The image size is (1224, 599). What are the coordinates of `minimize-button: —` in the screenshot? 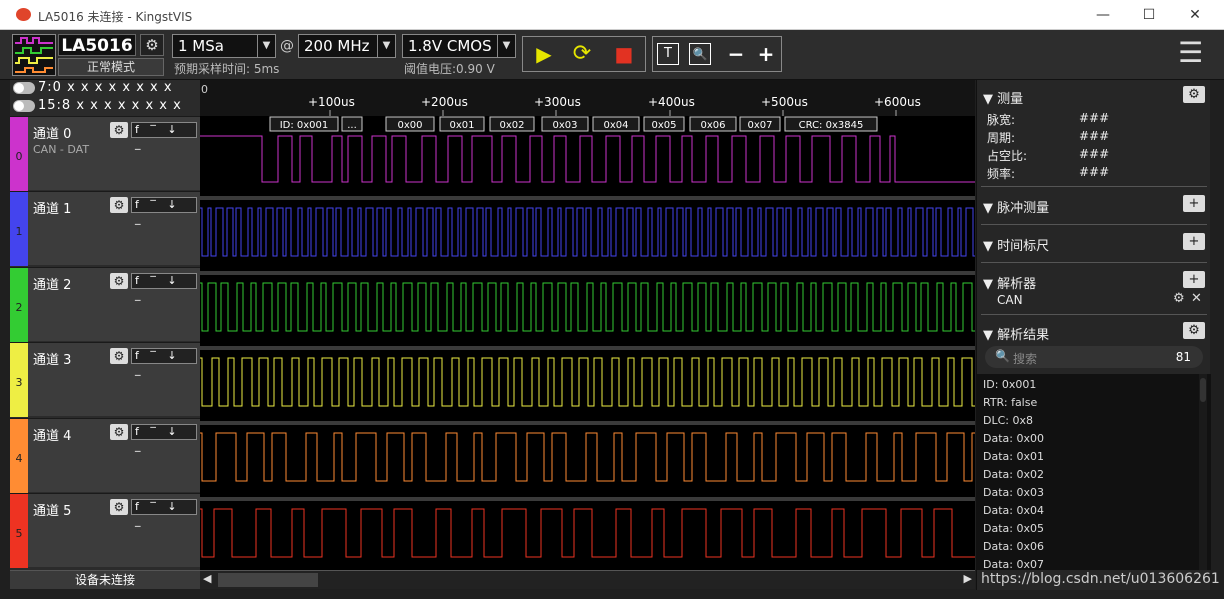 It's located at (1103, 15).